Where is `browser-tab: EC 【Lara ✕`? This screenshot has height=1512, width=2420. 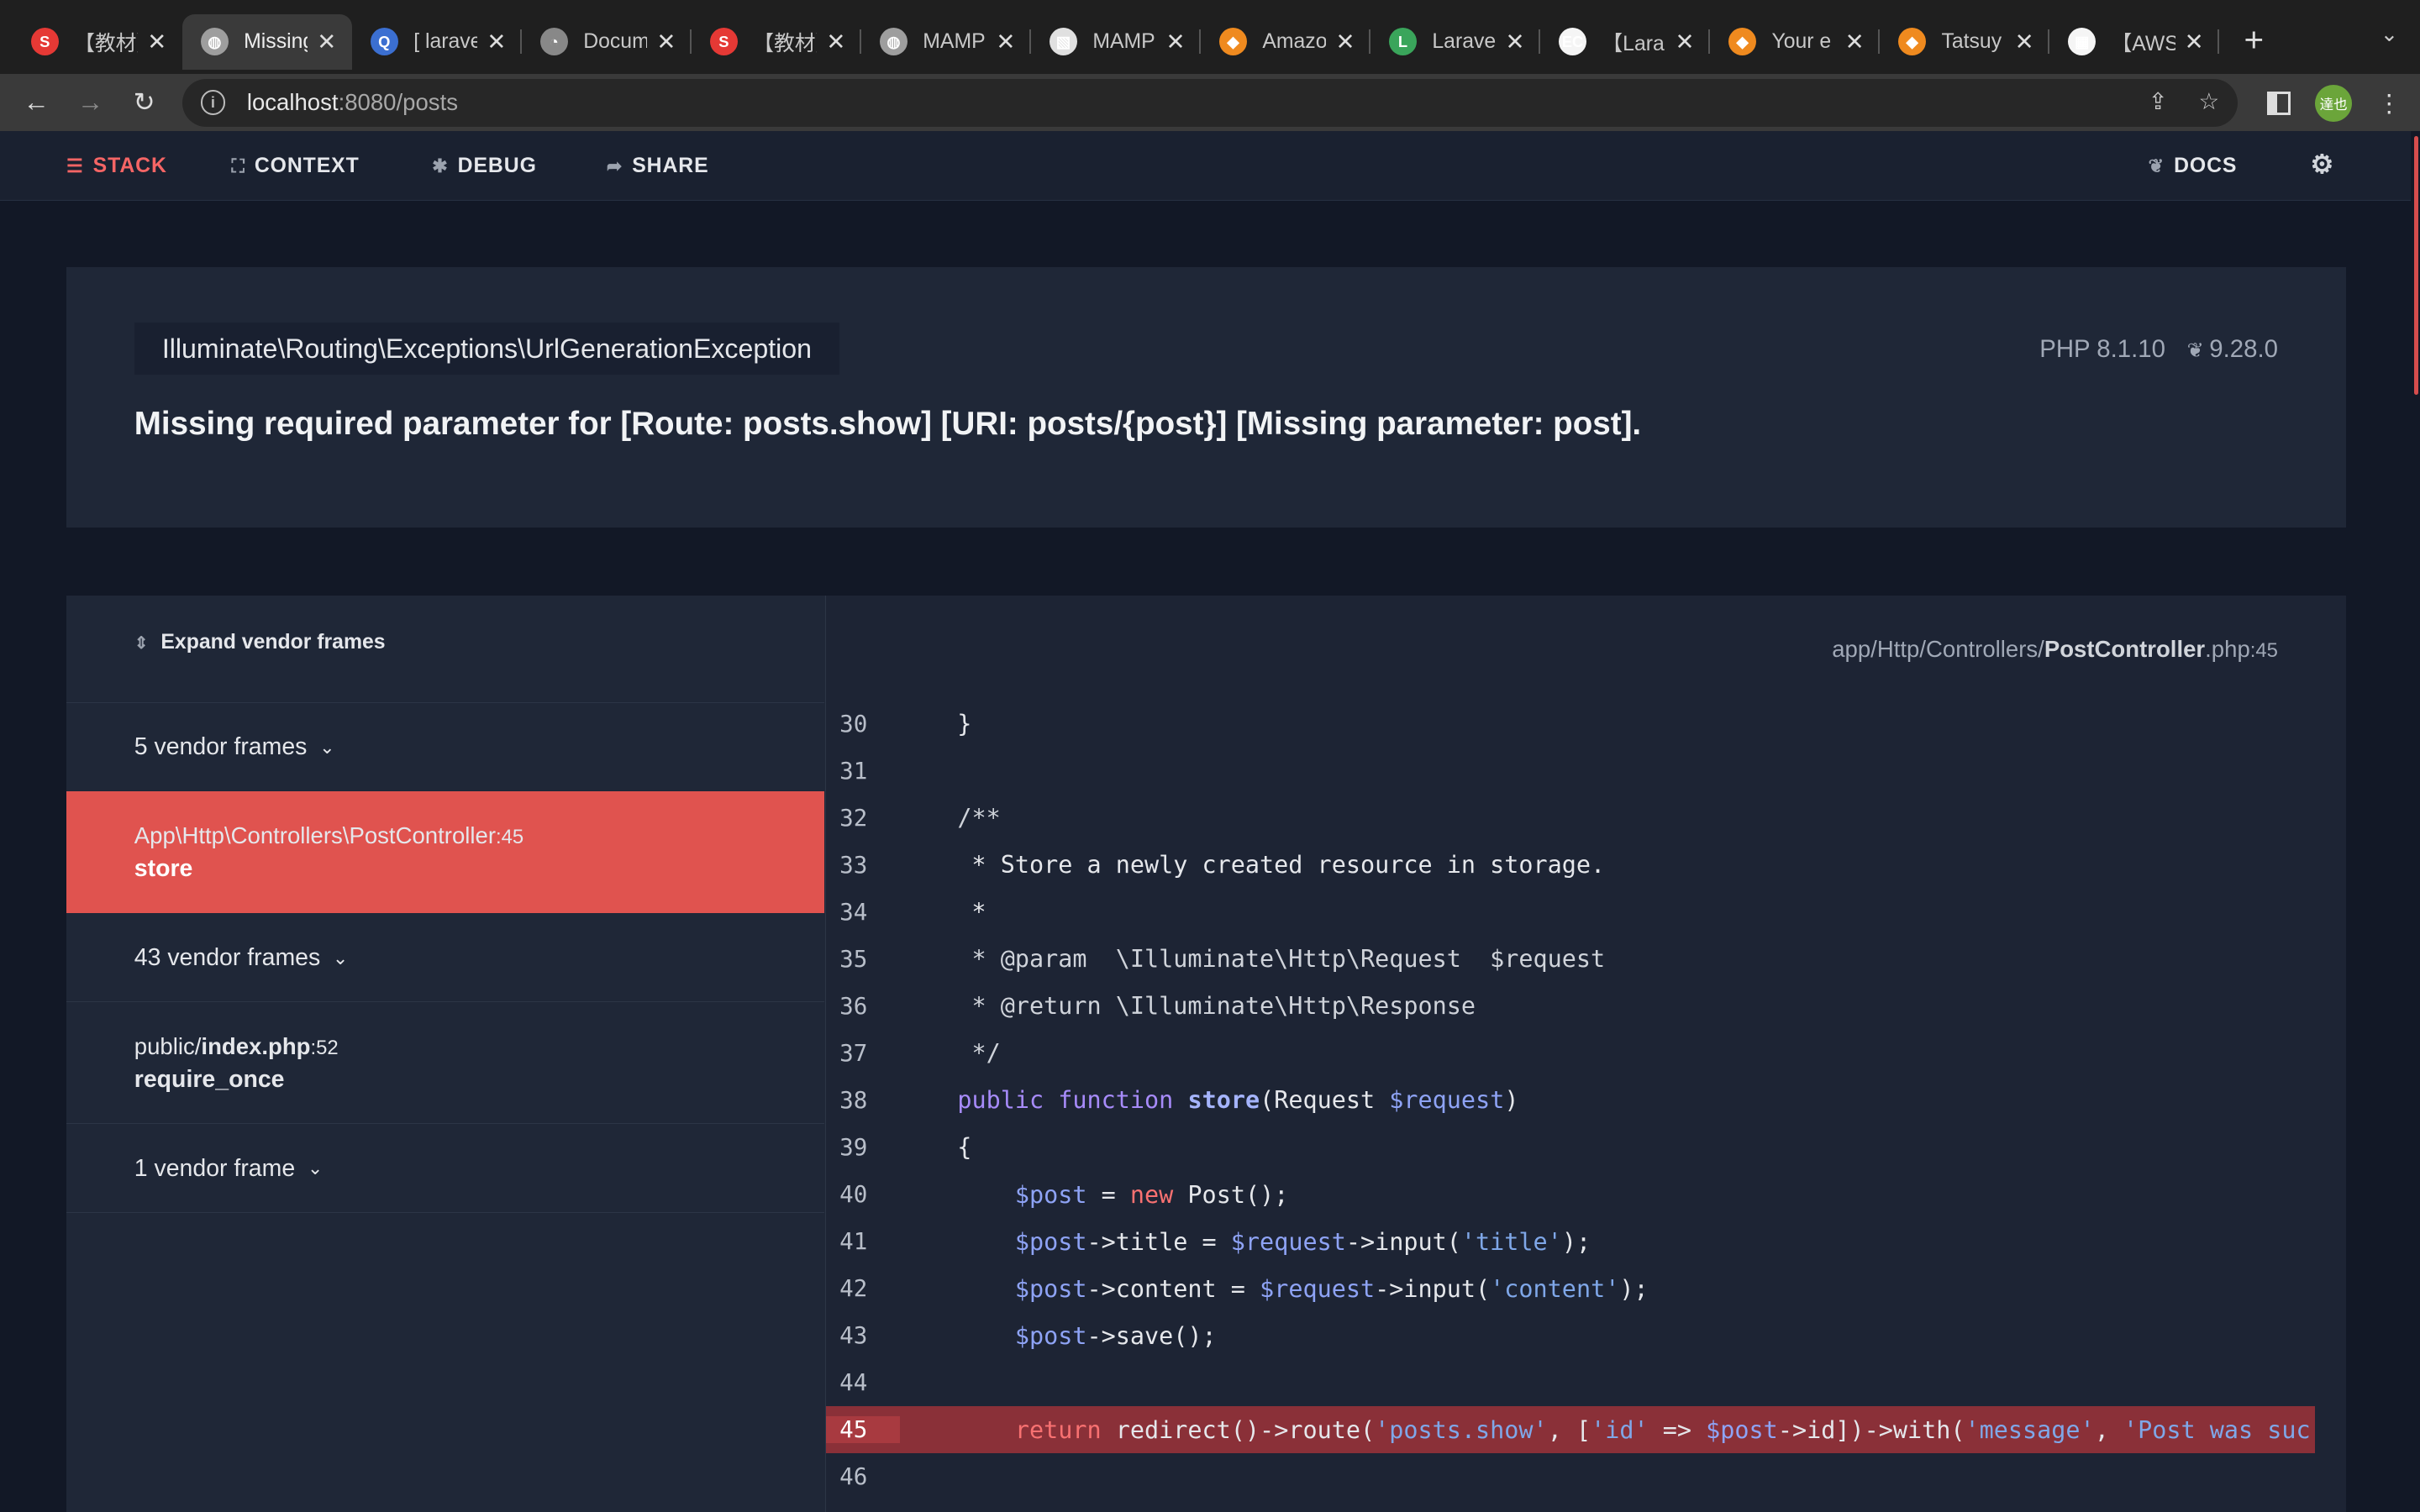
browser-tab: EC 【Lara ✕ is located at coordinates (1625, 42).